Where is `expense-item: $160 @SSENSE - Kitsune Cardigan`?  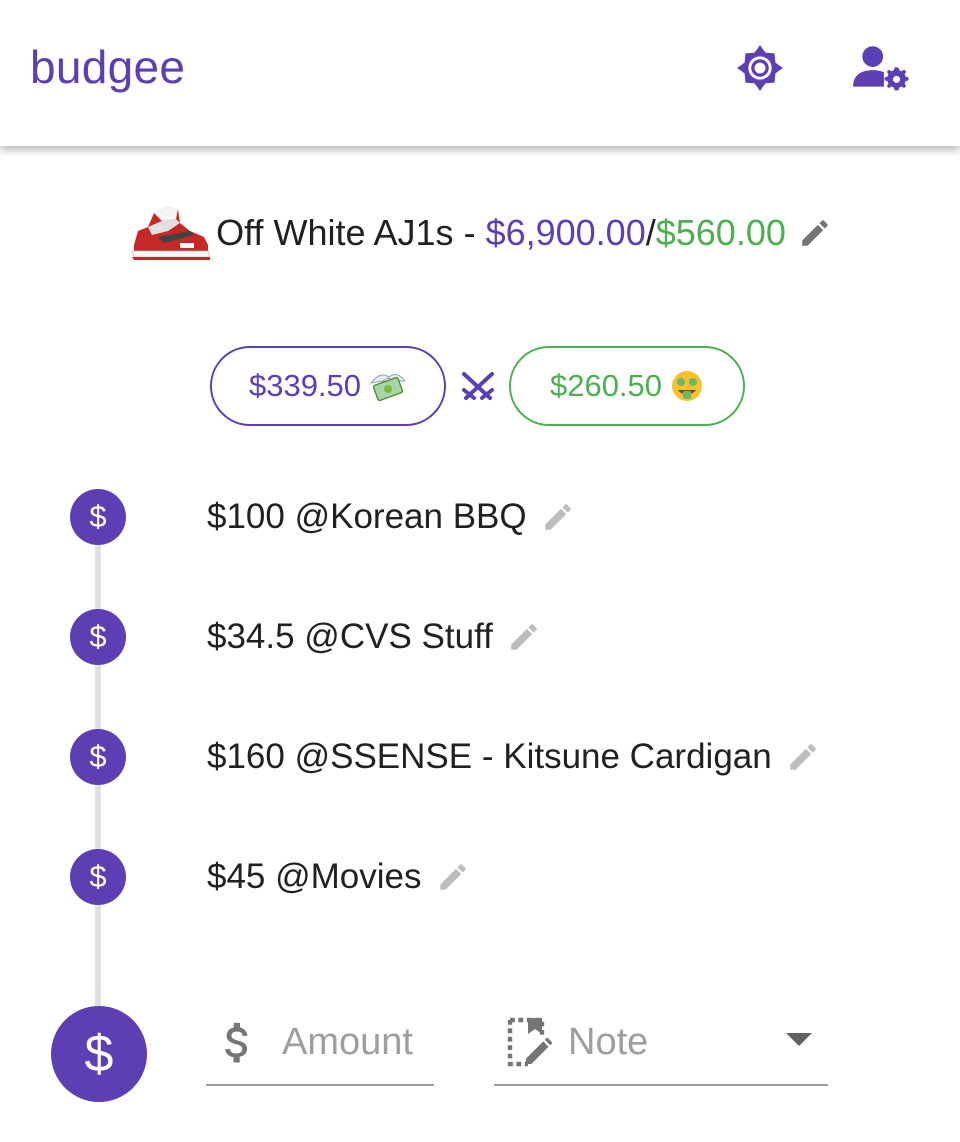 expense-item: $160 @SSENSE - Kitsune Cardigan is located at coordinates (513, 757).